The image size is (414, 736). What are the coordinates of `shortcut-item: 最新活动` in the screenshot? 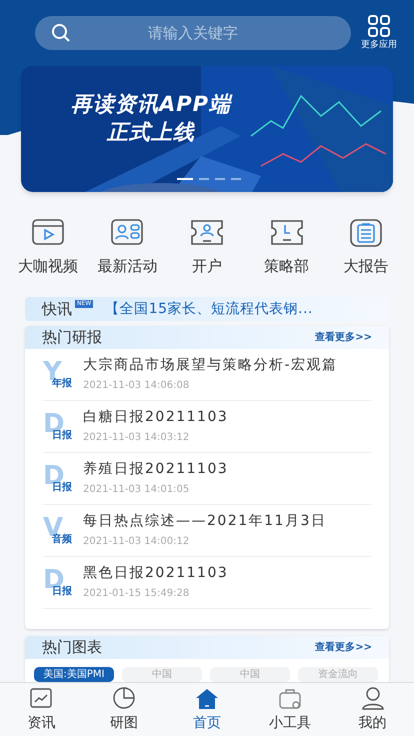 It's located at (127, 247).